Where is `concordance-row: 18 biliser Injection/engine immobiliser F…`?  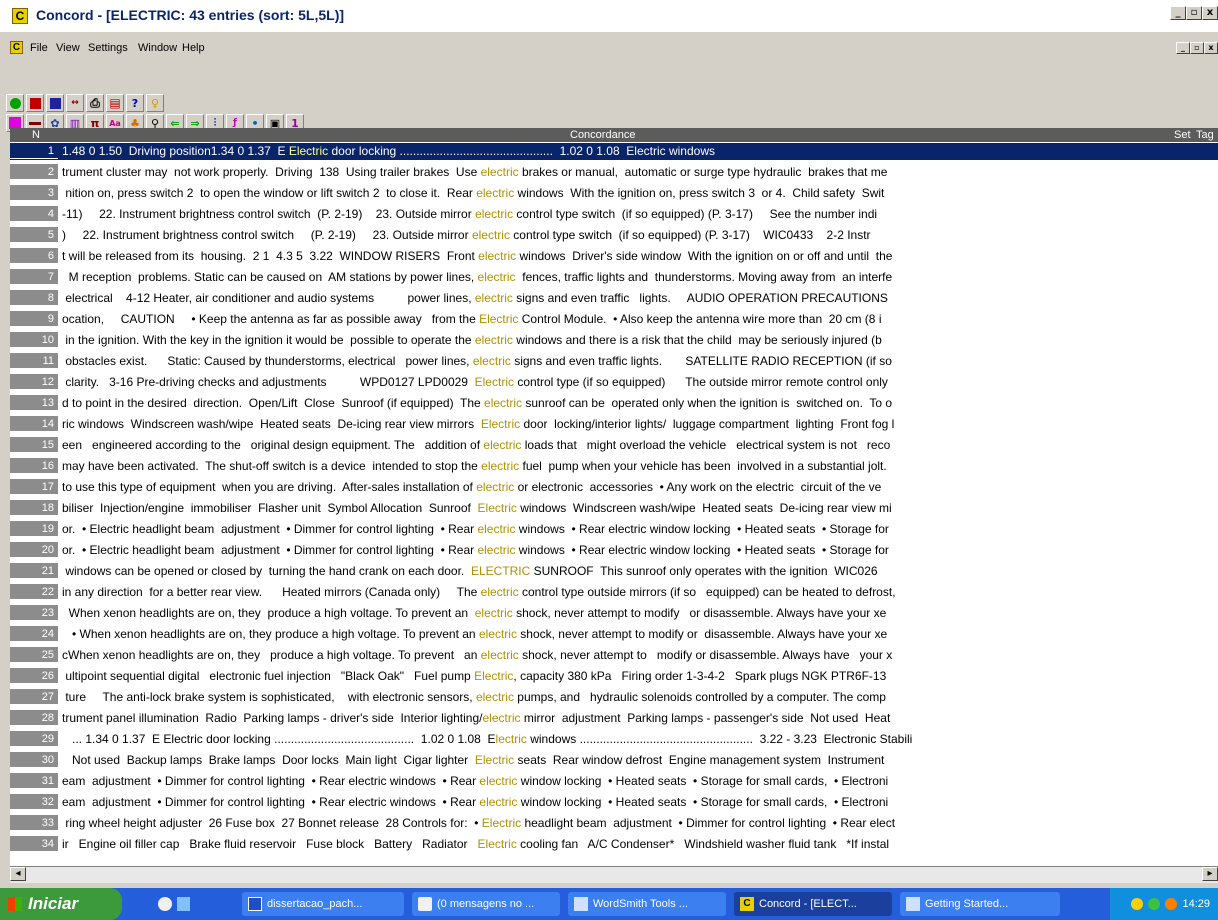
concordance-row: 18 biliser Injection/engine immobiliser F… is located at coordinates (614, 508).